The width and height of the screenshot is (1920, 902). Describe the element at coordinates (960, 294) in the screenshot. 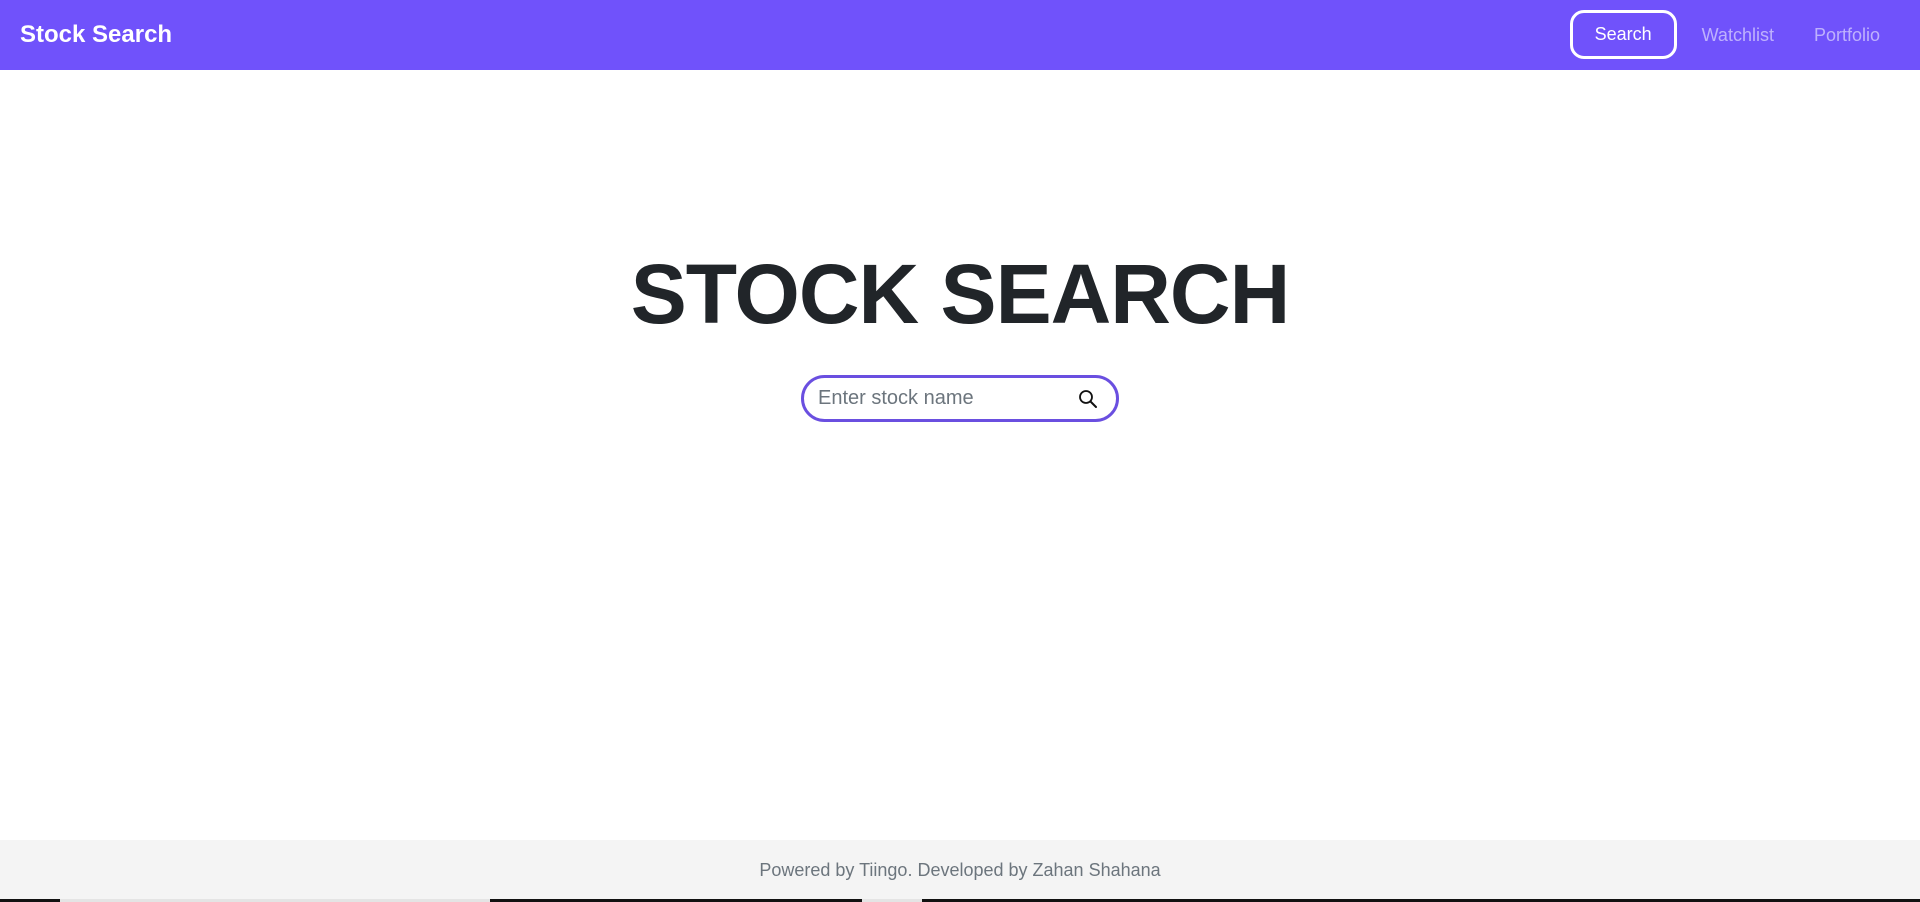

I see `page-title: STOCK SEARCH` at that location.